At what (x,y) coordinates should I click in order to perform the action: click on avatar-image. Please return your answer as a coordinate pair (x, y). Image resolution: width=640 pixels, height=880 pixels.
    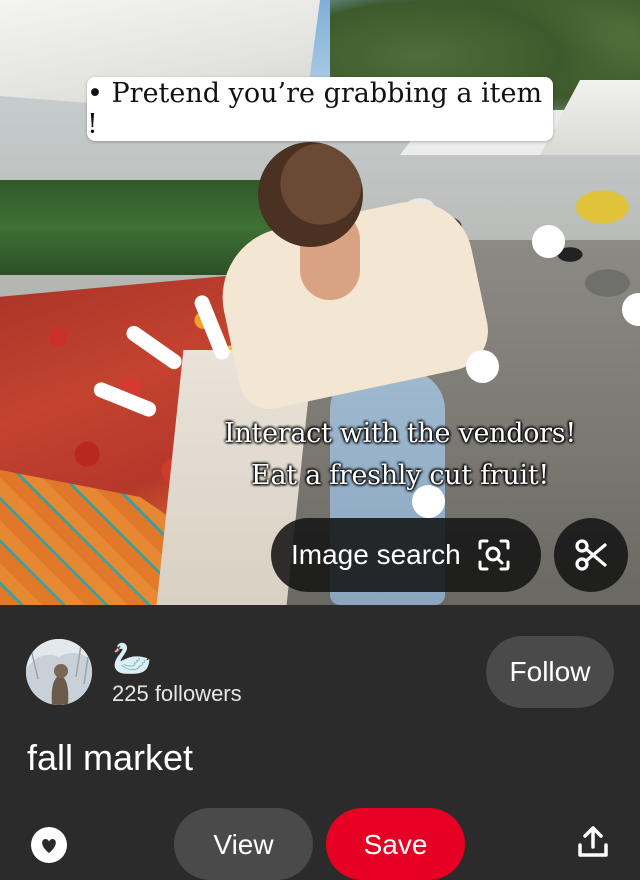
    Looking at the image, I should click on (59, 672).